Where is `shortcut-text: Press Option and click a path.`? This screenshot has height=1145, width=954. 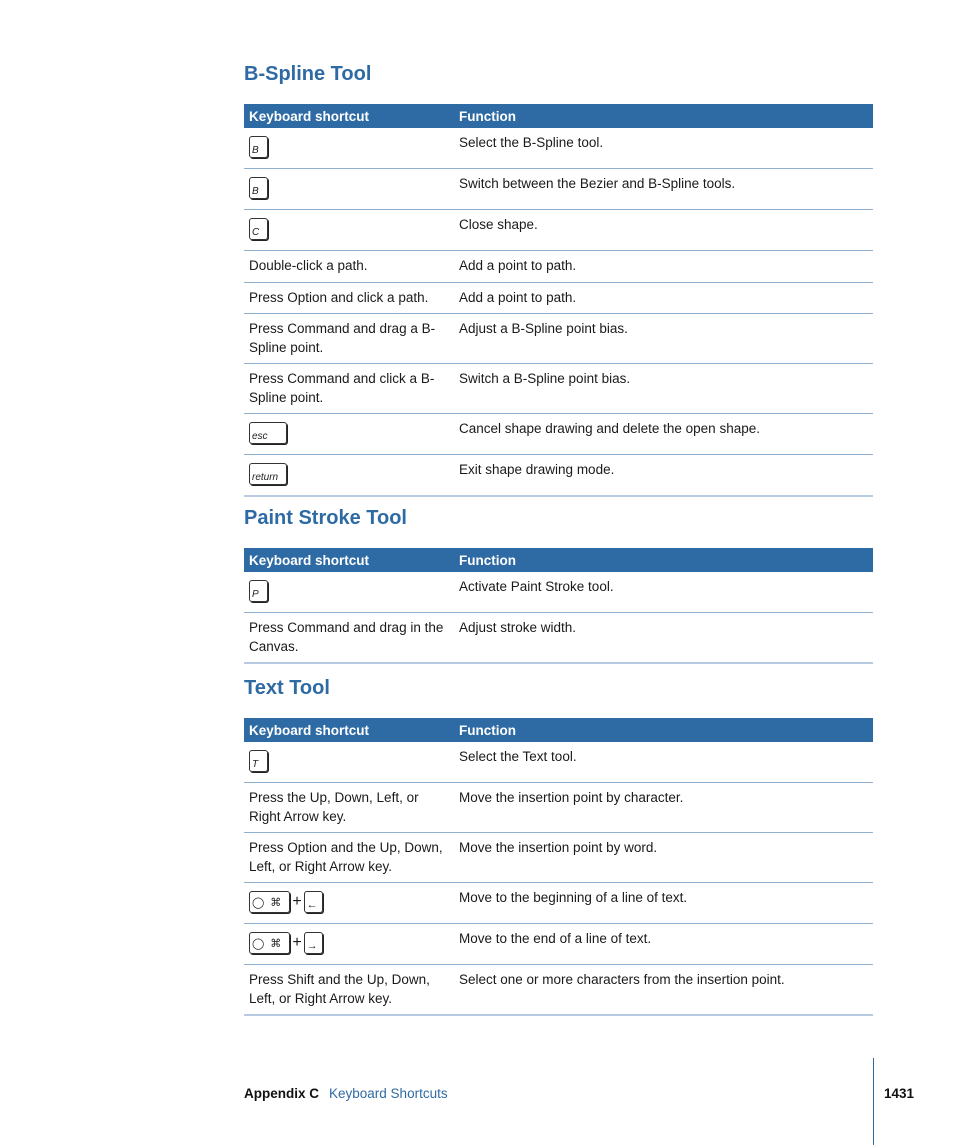 shortcut-text: Press Option and click a path. is located at coordinates (349, 298).